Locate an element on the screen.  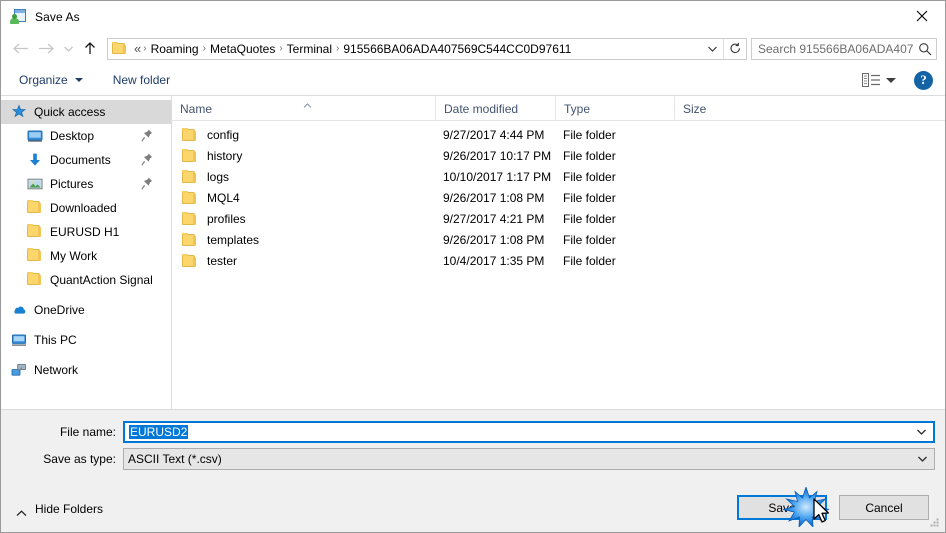
cancel-button: Cancel is located at coordinates (884, 507).